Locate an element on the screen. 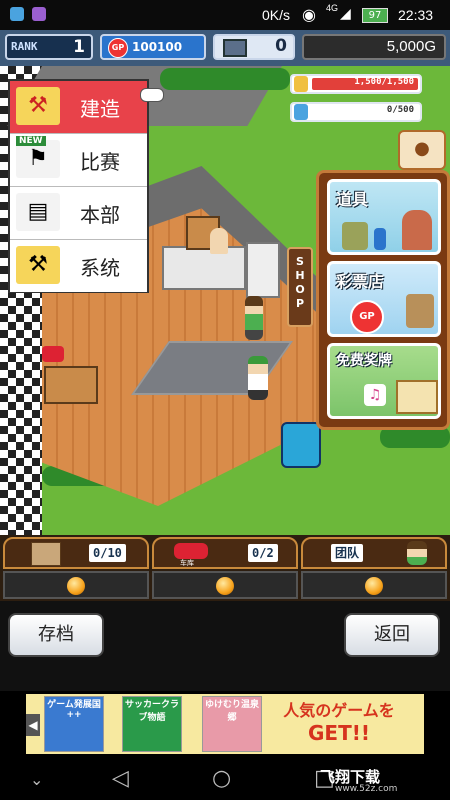  menu-item-build: ⚒ 建造 is located at coordinates (78, 107).